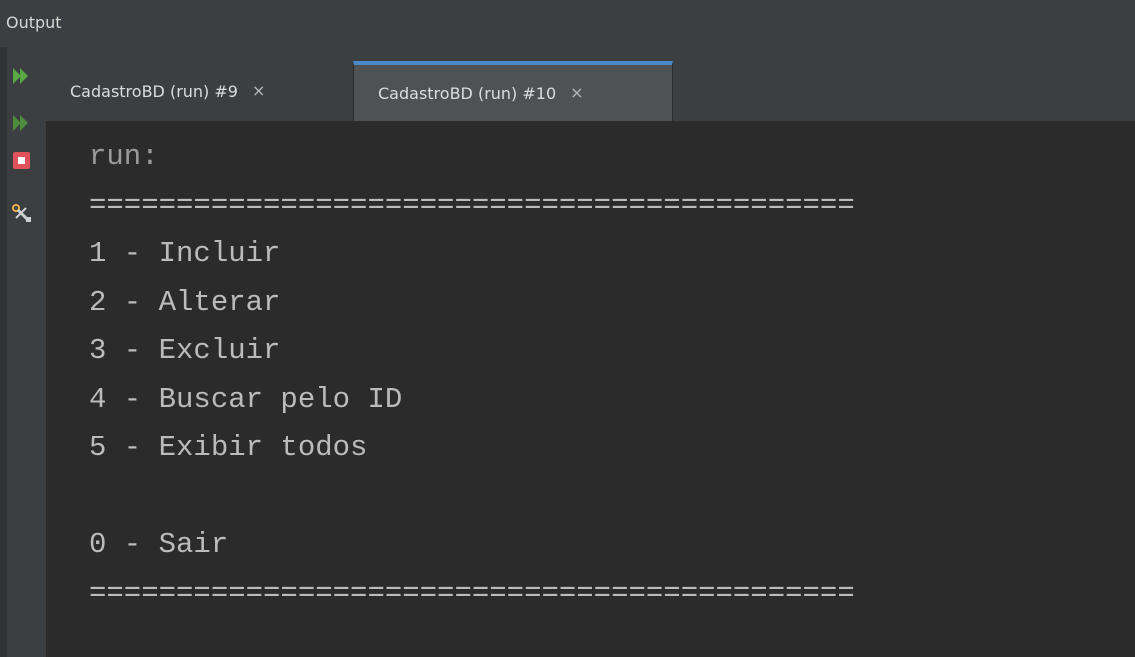  I want to click on console-line: 0 - Sair, so click(159, 544).